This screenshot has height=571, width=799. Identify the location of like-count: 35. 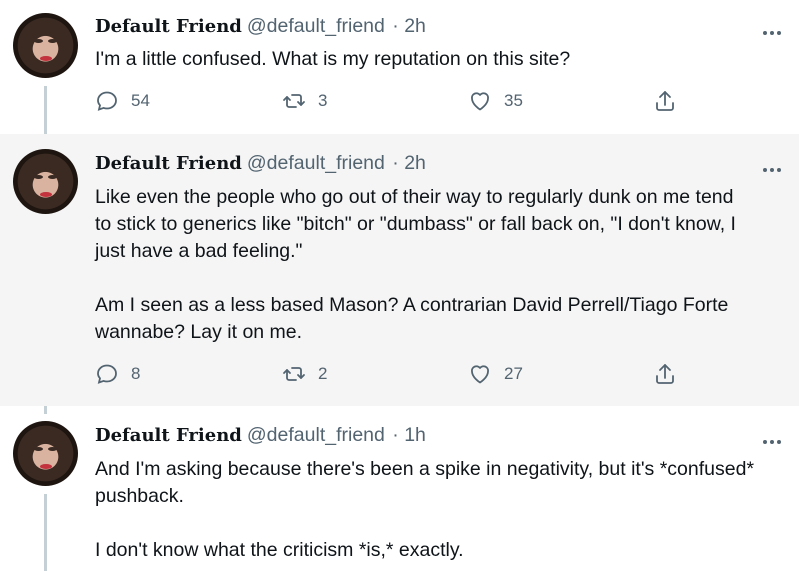
(513, 100).